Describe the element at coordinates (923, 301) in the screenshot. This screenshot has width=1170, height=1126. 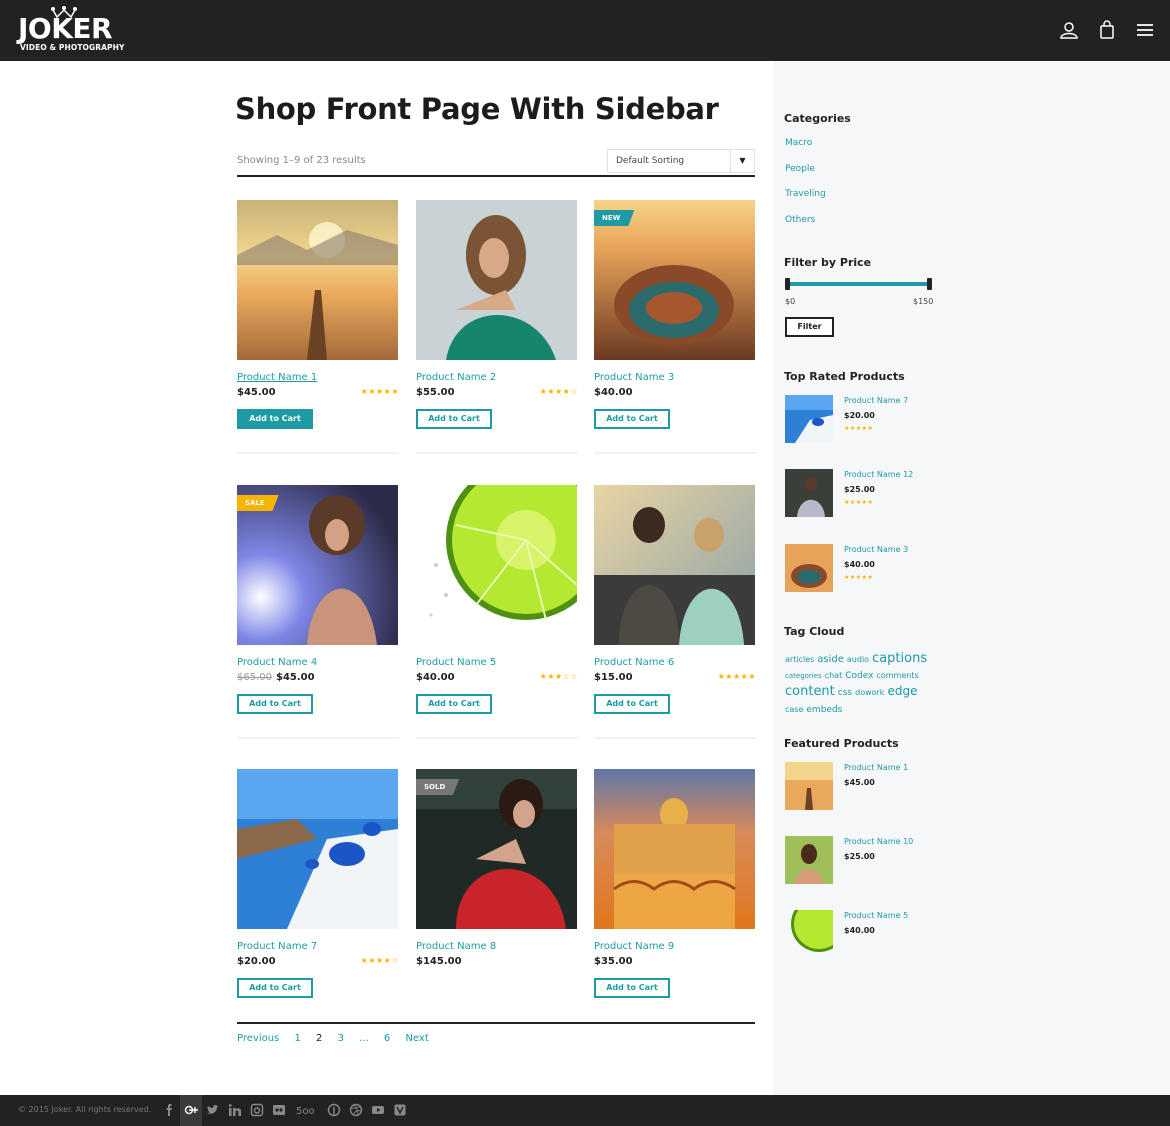
I see `price-max-label: $150` at that location.